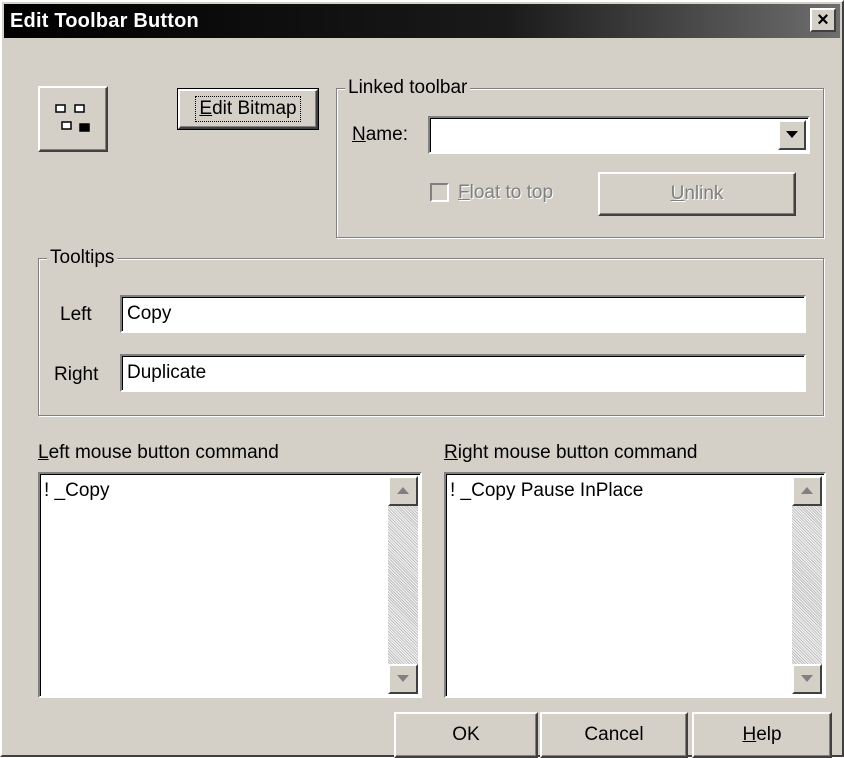 Image resolution: width=844 pixels, height=758 pixels. I want to click on unlink-button: Unlink, so click(697, 194).